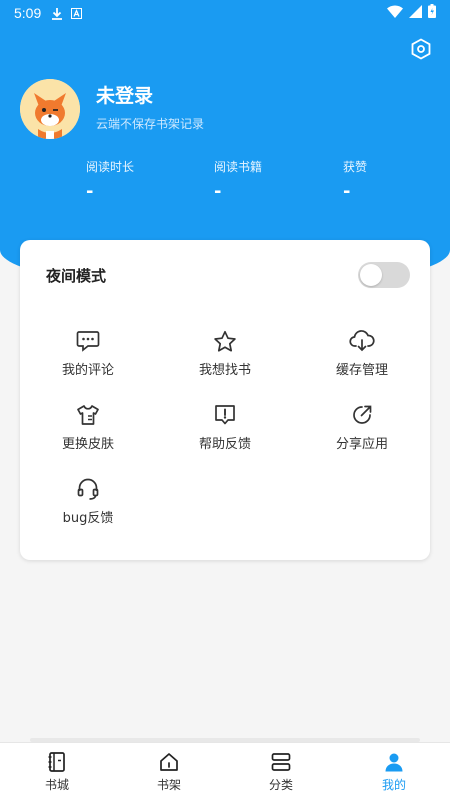  Describe the element at coordinates (88, 518) in the screenshot. I see `menu-label: bug反馈` at that location.